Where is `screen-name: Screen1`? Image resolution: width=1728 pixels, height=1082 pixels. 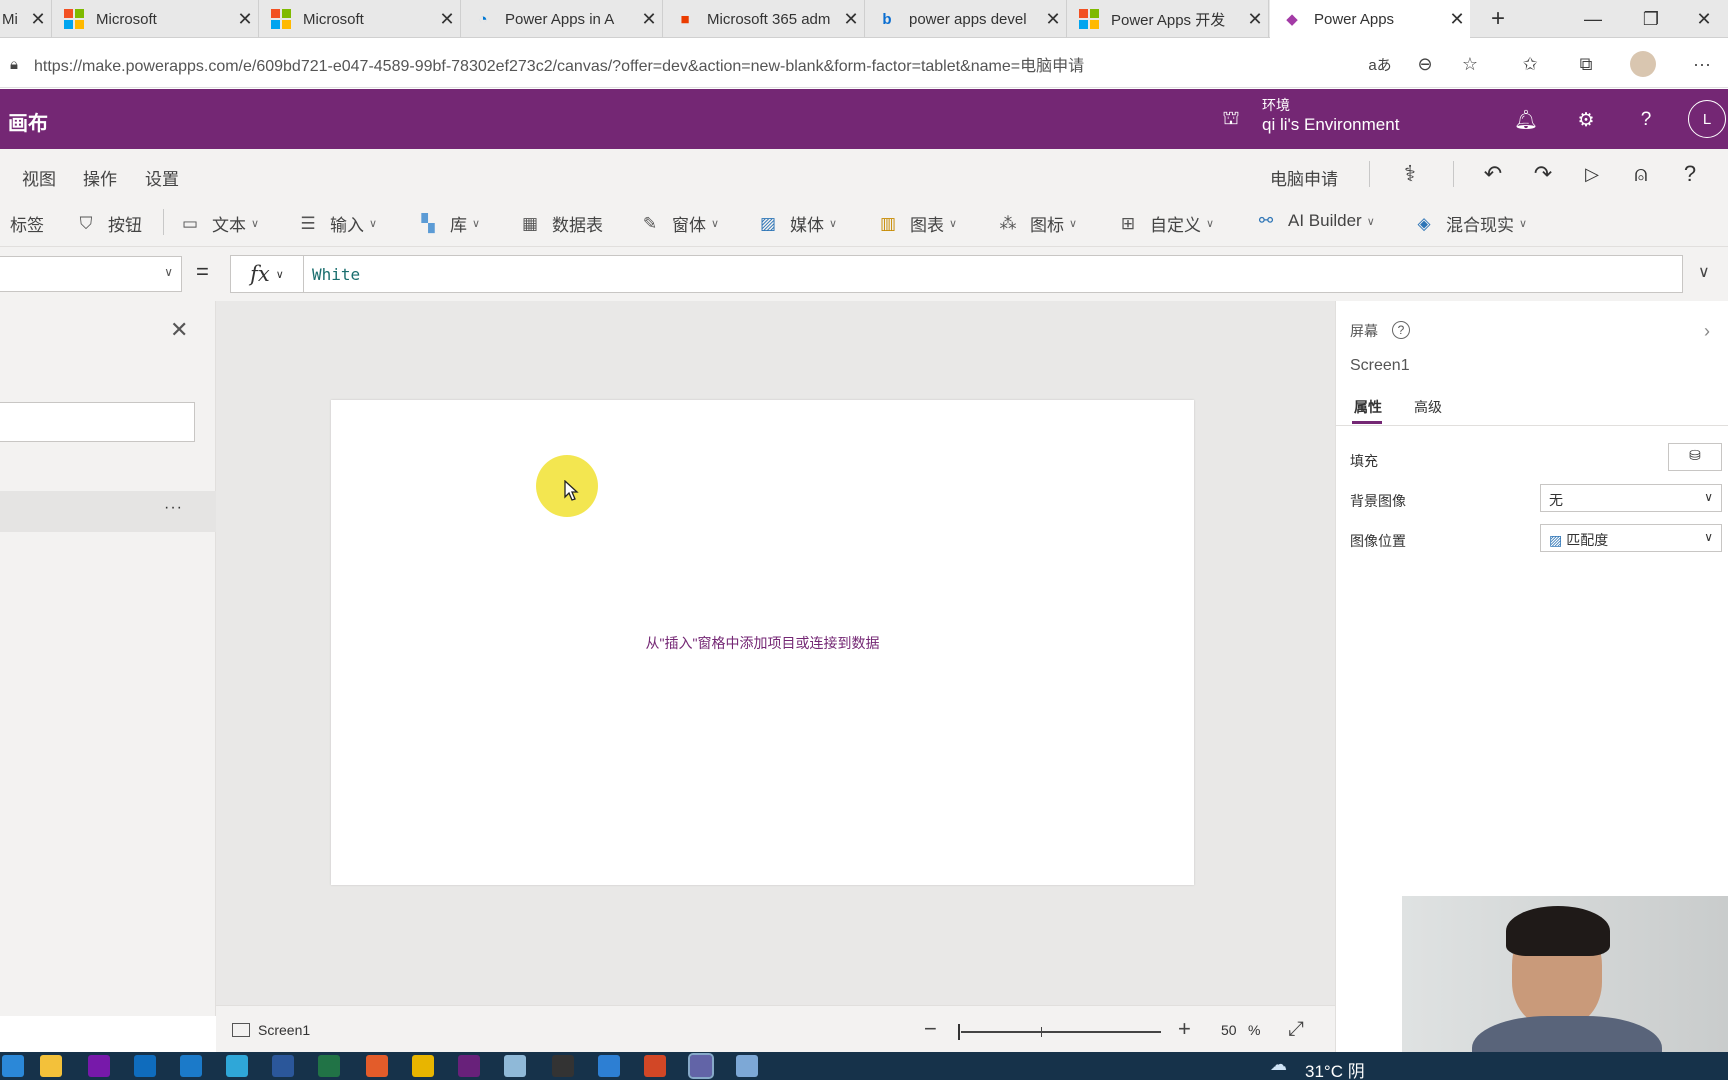
screen-name: Screen1 is located at coordinates (284, 1030).